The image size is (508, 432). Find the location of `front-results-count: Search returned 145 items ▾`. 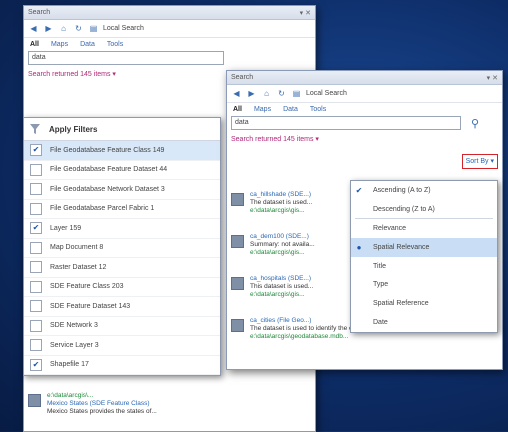

front-results-count: Search returned 145 items ▾ is located at coordinates (364, 139).